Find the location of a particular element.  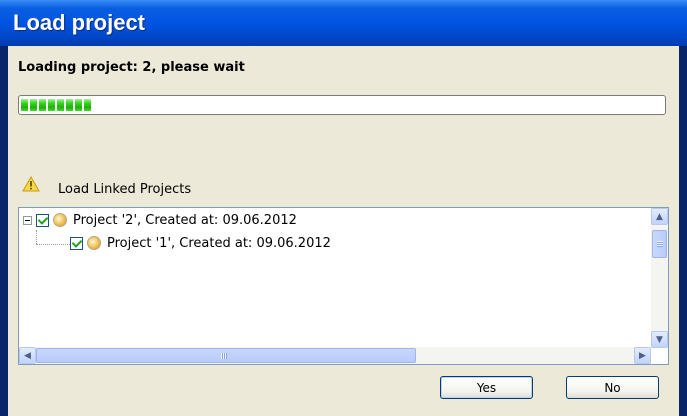

scroll-up-button: ▲ is located at coordinates (659, 216).